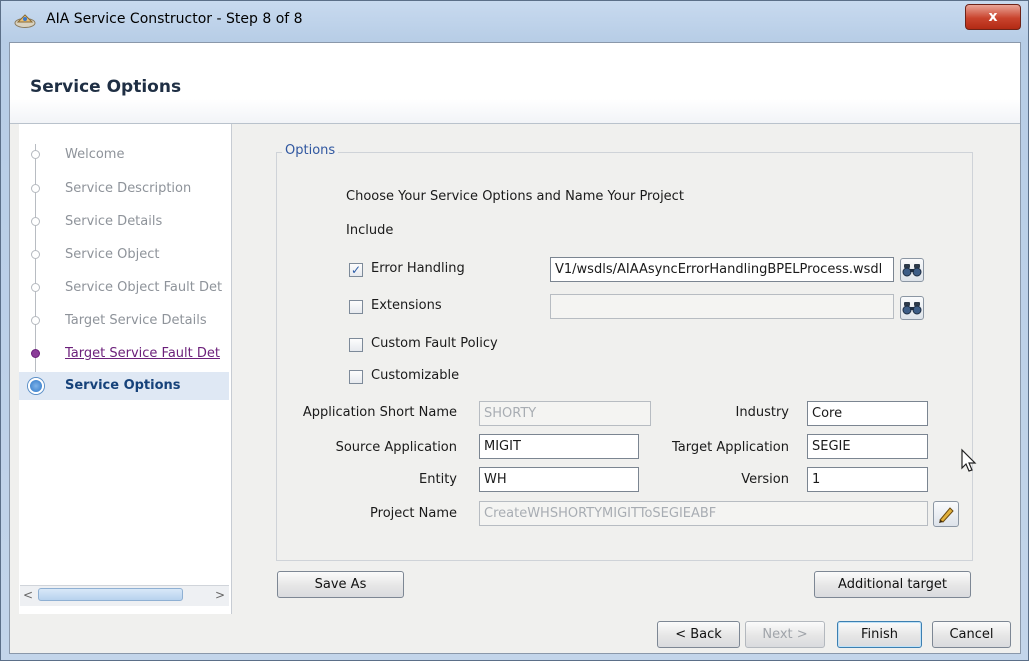 The image size is (1029, 661). I want to click on step-service-object-fault: Service Object Fault Det, so click(124, 288).